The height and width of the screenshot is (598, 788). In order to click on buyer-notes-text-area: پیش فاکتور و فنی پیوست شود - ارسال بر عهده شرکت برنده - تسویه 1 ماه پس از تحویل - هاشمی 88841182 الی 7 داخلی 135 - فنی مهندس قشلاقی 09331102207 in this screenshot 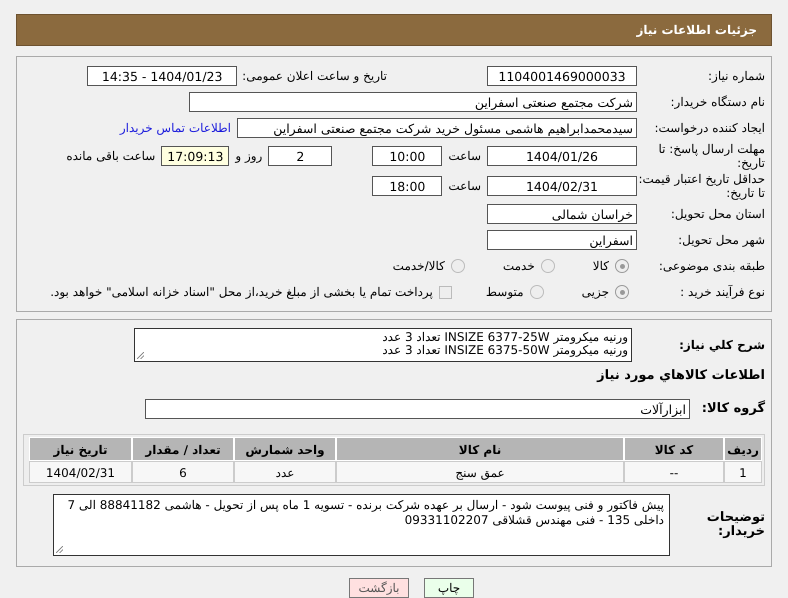, I will do `click(361, 525)`.